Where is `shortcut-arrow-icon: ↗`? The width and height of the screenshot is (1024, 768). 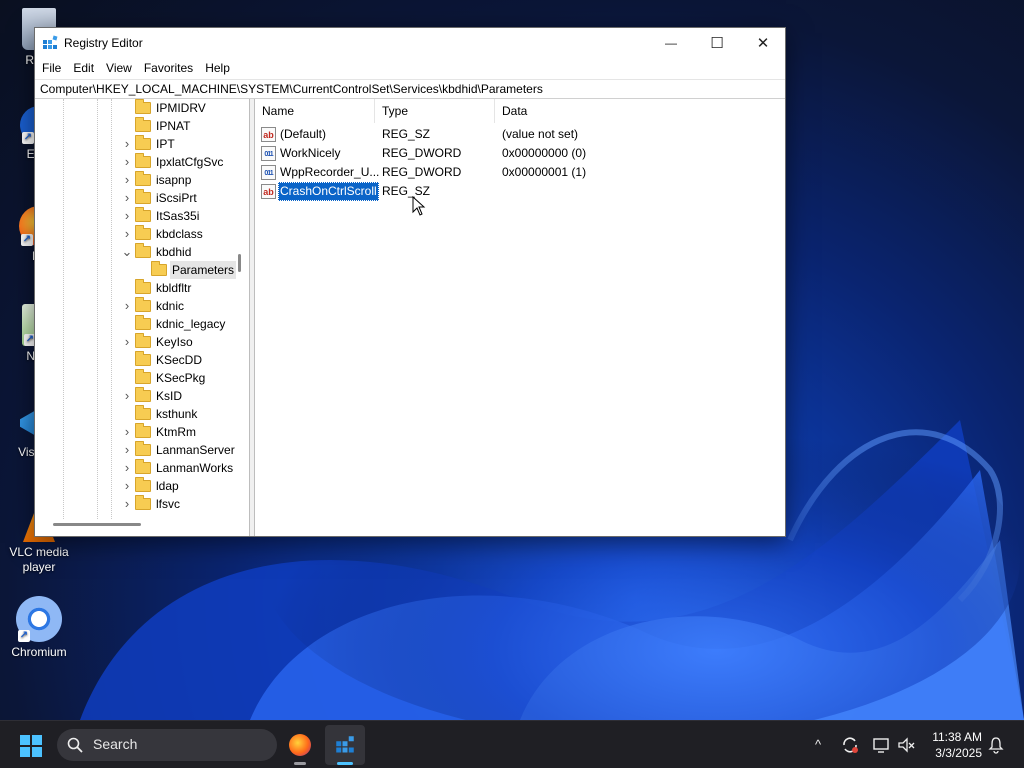
shortcut-arrow-icon: ↗ is located at coordinates (24, 636).